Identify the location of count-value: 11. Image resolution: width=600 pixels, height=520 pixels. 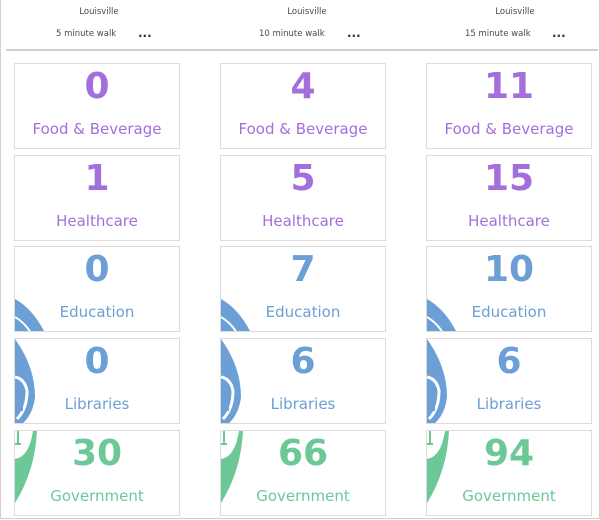
(509, 86).